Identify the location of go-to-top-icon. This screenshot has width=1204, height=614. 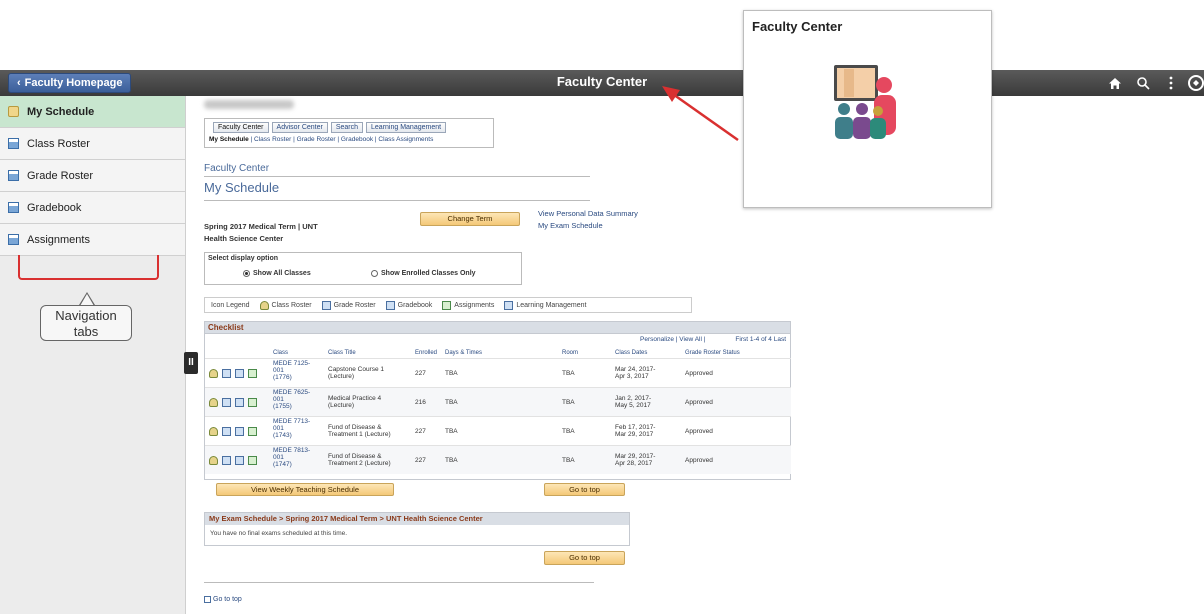
(207, 599).